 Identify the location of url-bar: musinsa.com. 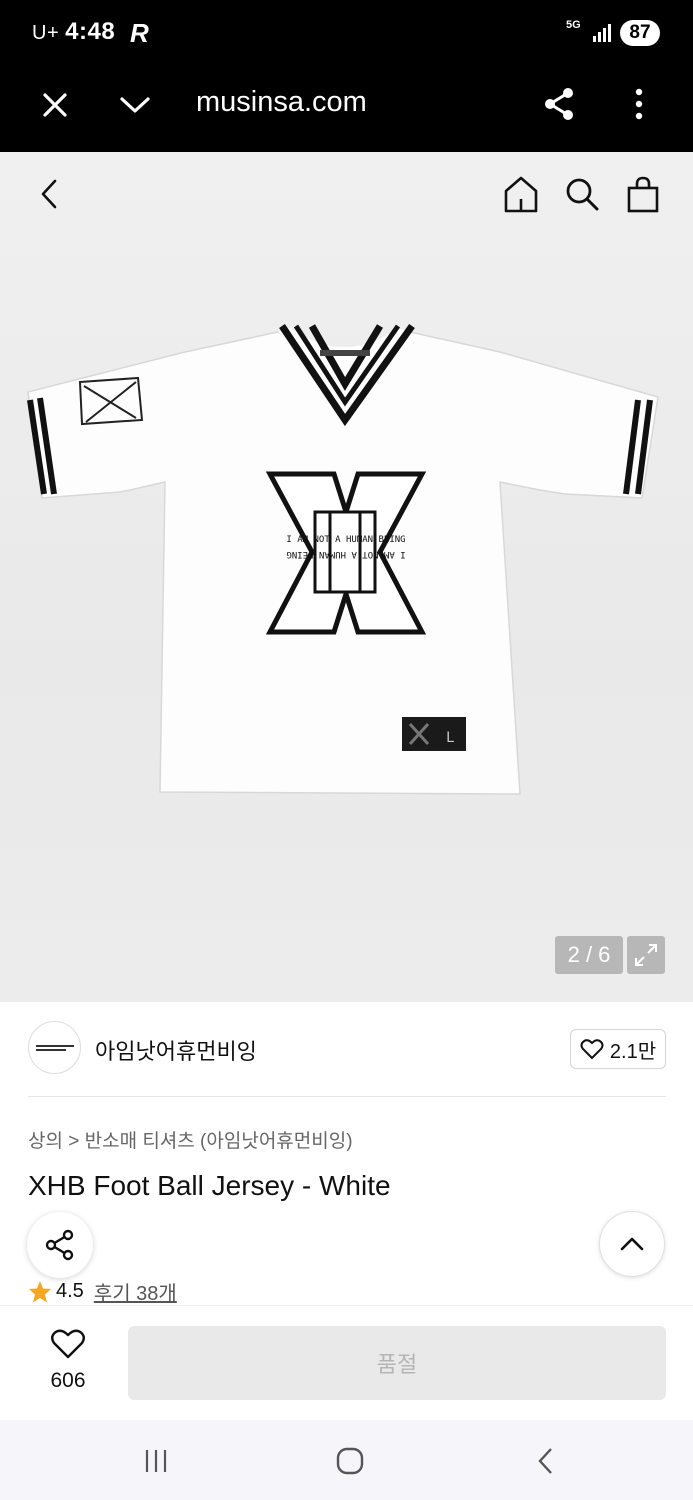
(281, 102).